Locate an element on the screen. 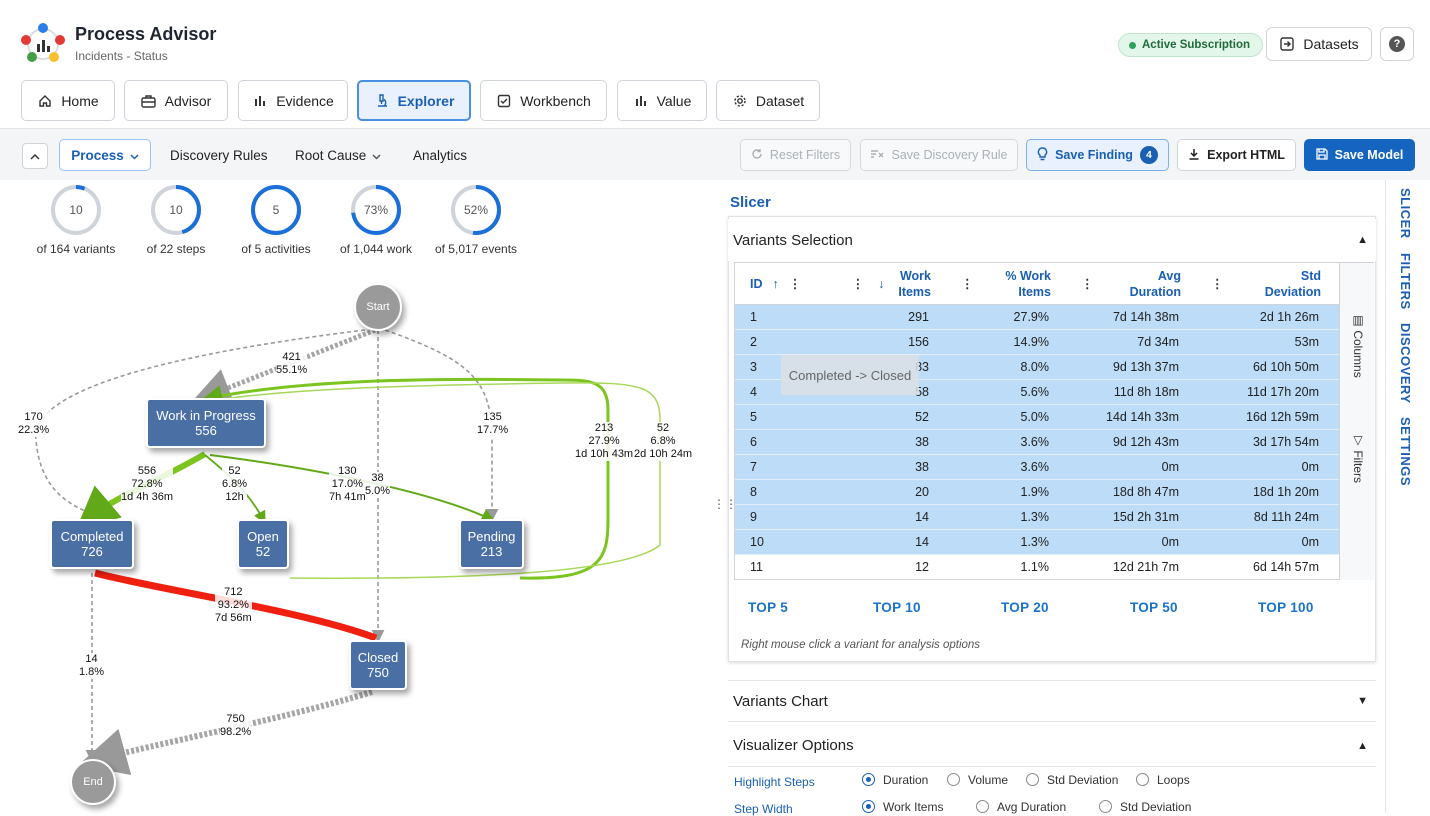 The image size is (1430, 816). stat-ring: 10 of 22 steps is located at coordinates (176, 220).